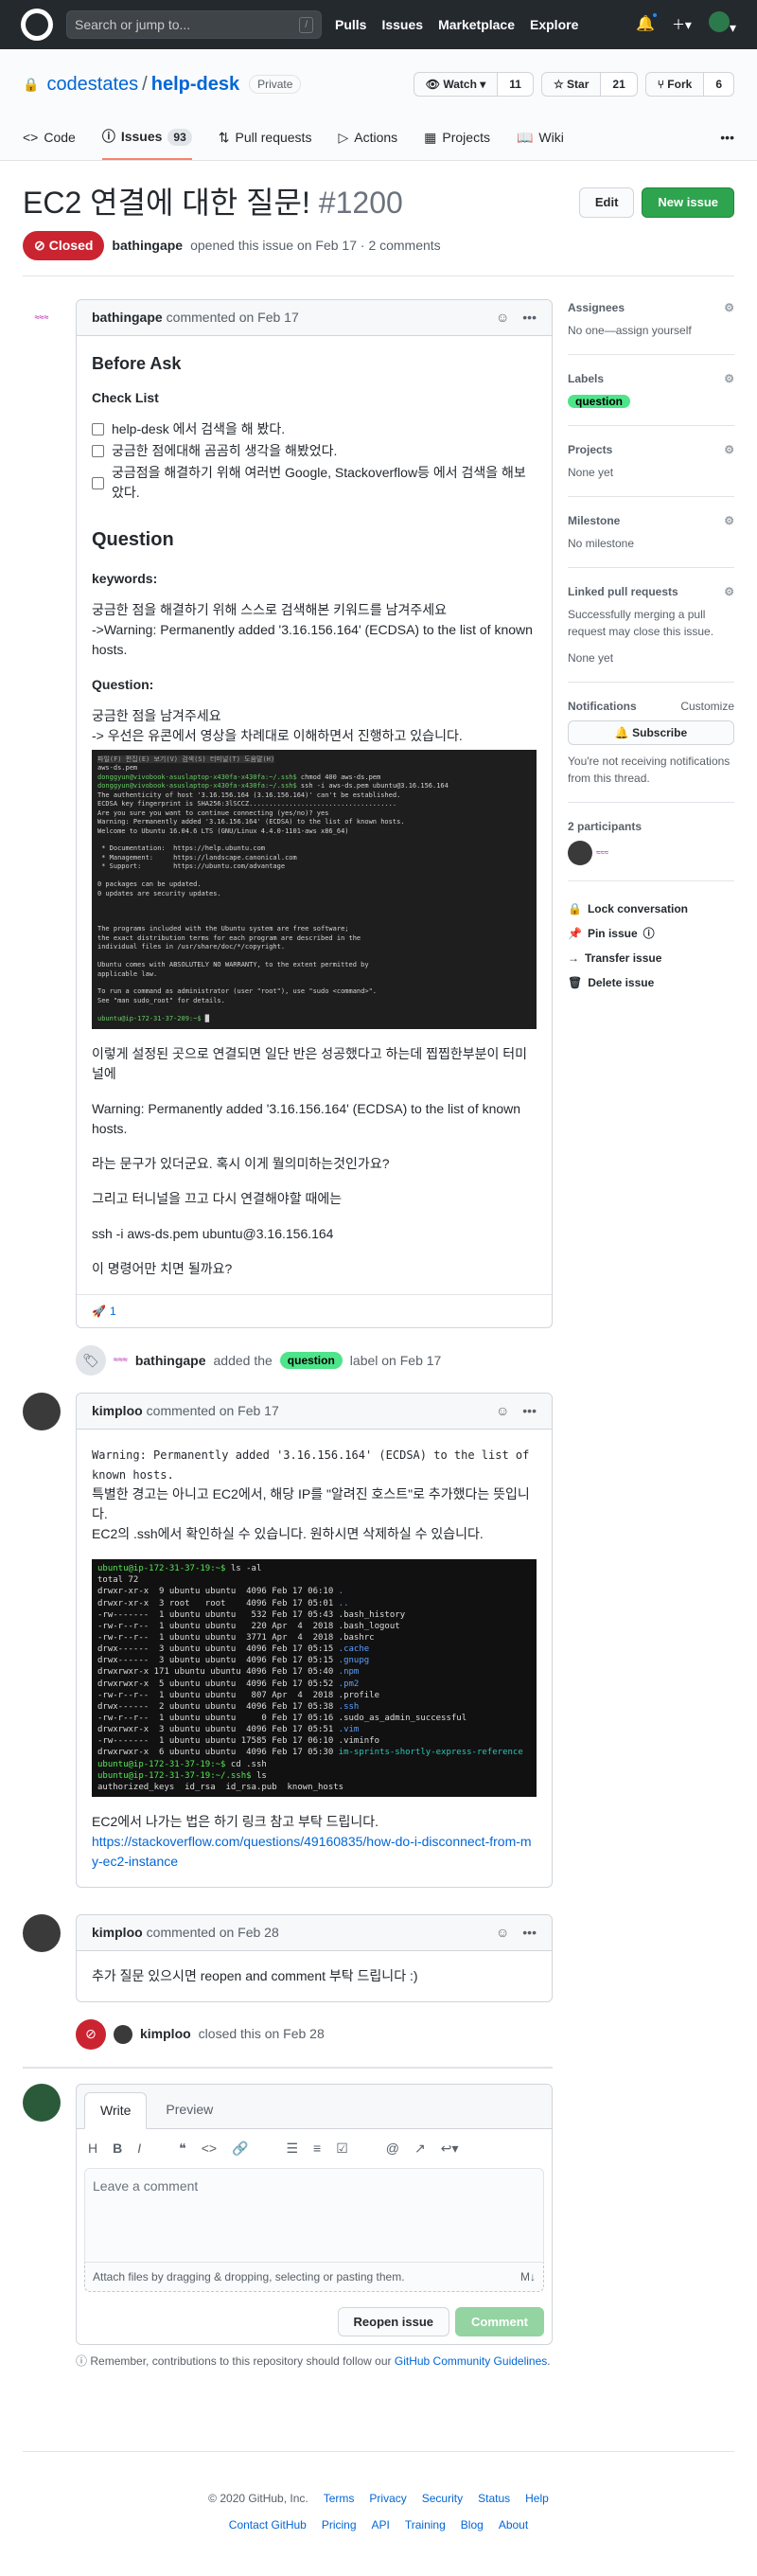  Describe the element at coordinates (116, 2110) in the screenshot. I see `tab-write: Write` at that location.